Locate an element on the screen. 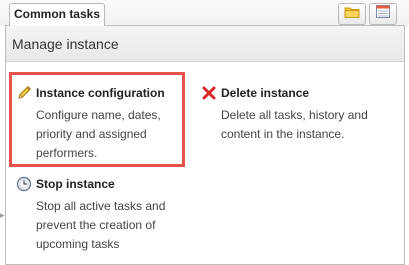  task-title: Delete instance is located at coordinates (265, 93).